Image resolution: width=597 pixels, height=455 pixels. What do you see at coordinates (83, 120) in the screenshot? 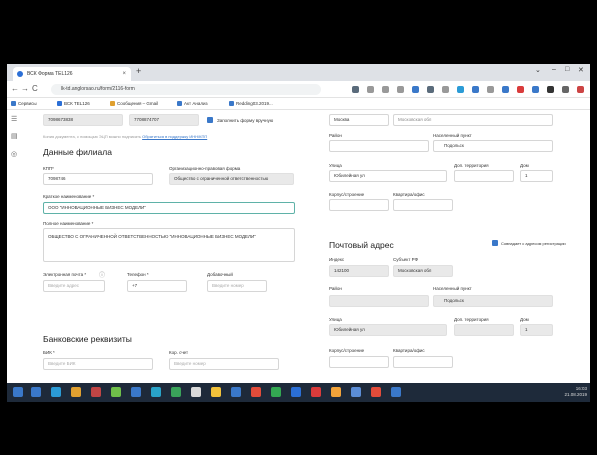
I see `inn-field: 7098673838` at bounding box center [83, 120].